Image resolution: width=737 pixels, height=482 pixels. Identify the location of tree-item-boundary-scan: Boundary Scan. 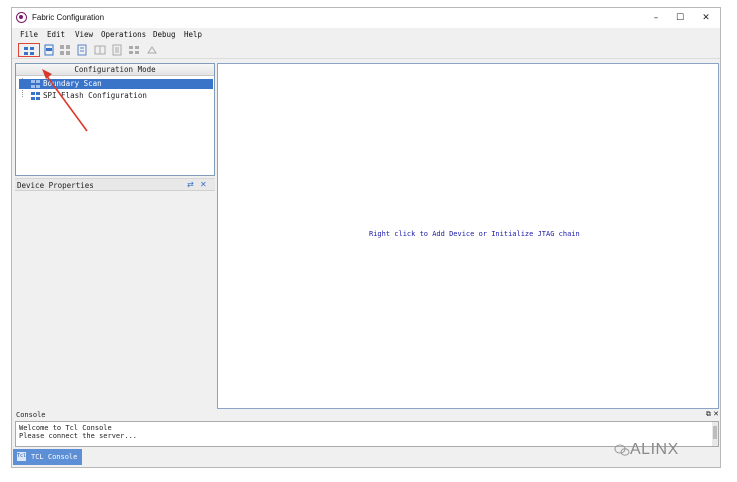
(116, 84).